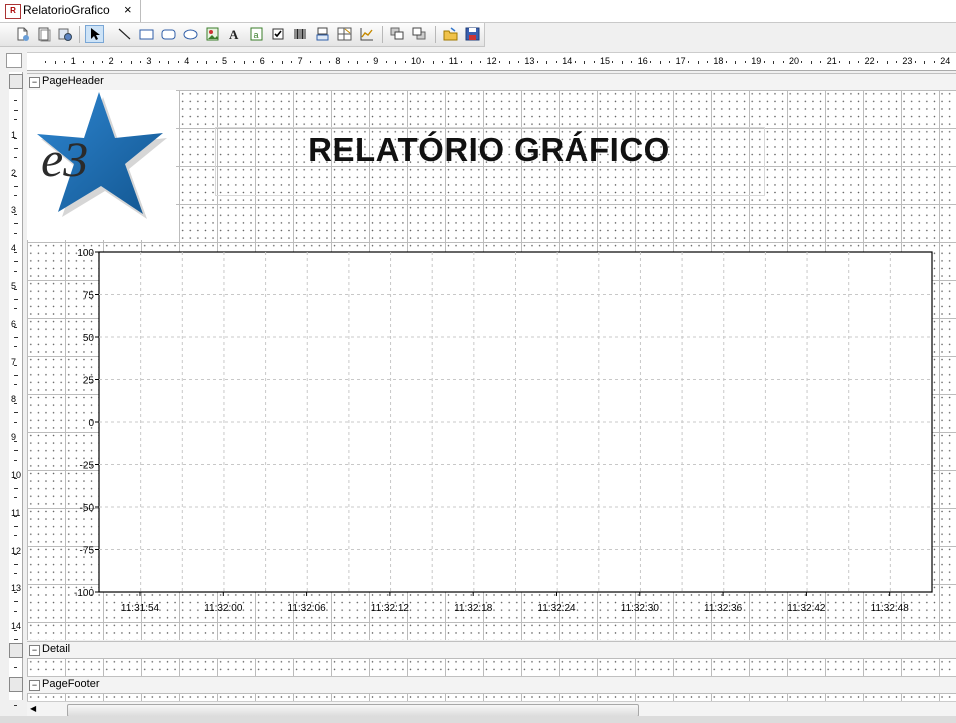 Image resolution: width=956 pixels, height=723 pixels. Describe the element at coordinates (419, 34) in the screenshot. I see `send-to-back-icon` at that location.